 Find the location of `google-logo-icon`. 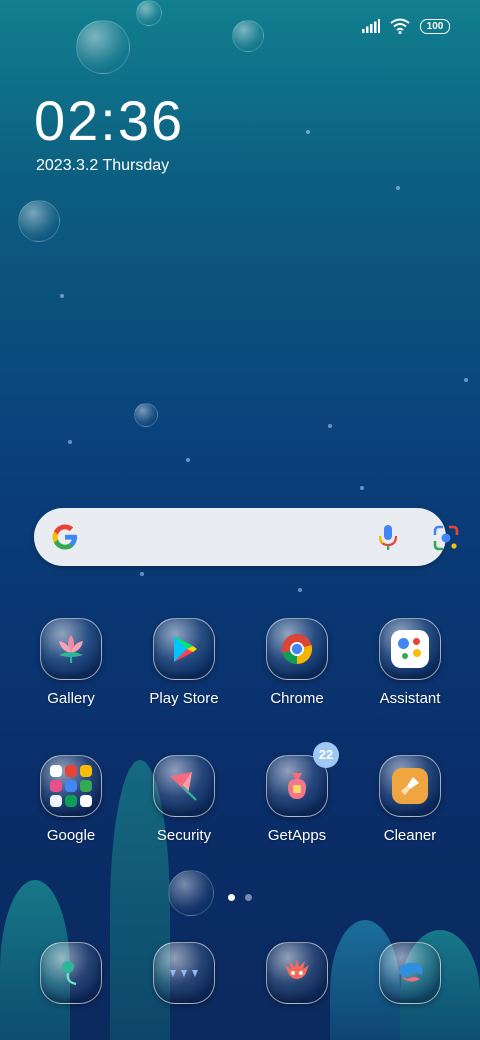

google-logo-icon is located at coordinates (64, 537).